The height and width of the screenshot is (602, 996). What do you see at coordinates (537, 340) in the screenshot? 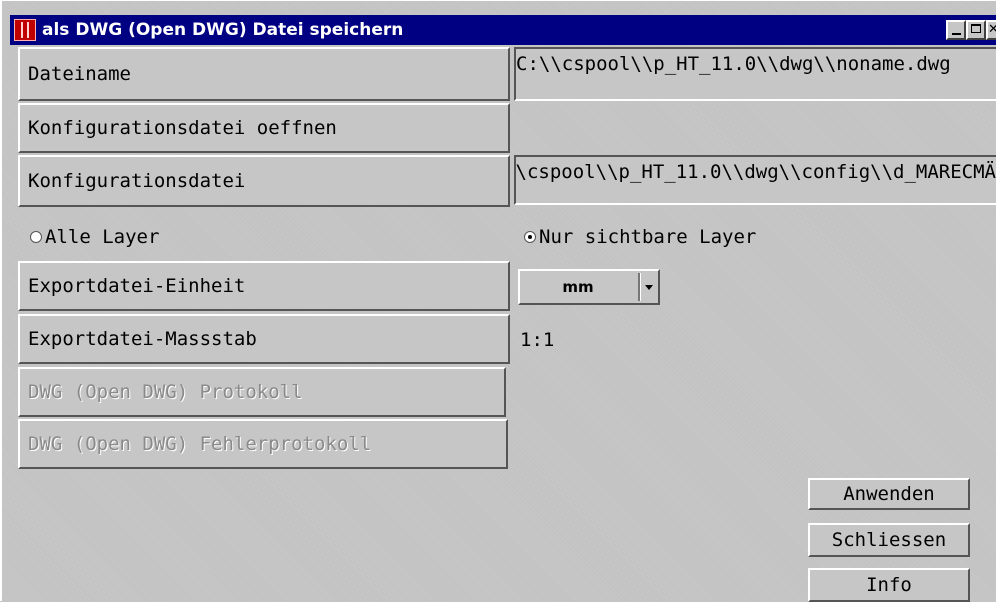
I see `export-scale-value: 1:1` at bounding box center [537, 340].